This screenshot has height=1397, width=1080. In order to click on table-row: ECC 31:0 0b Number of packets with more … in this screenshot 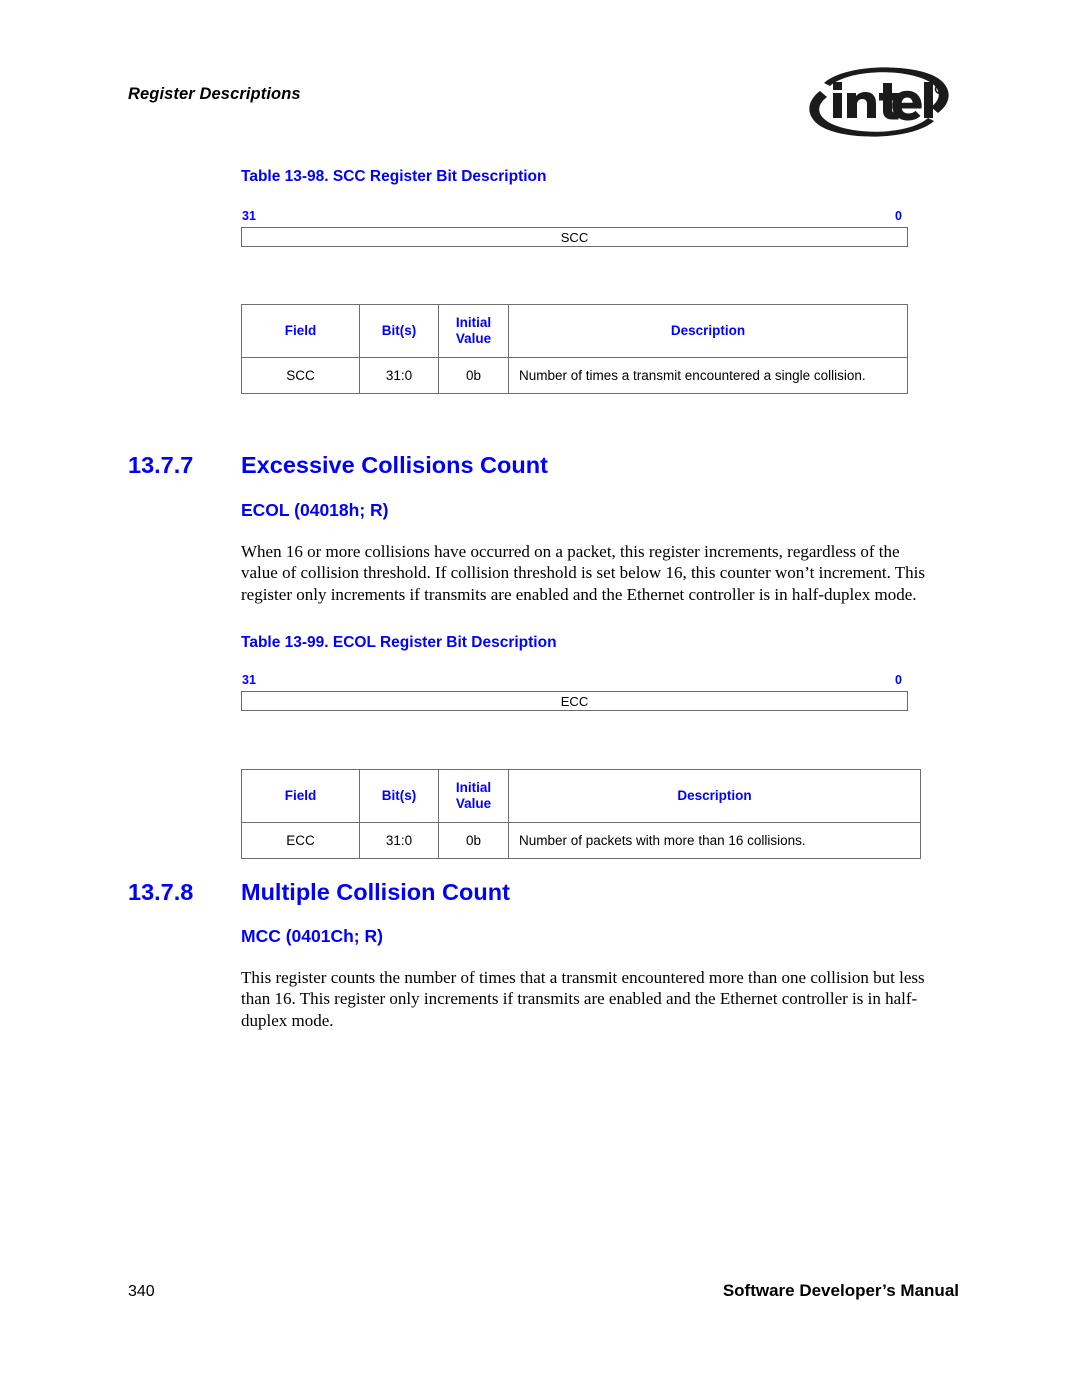, I will do `click(581, 840)`.